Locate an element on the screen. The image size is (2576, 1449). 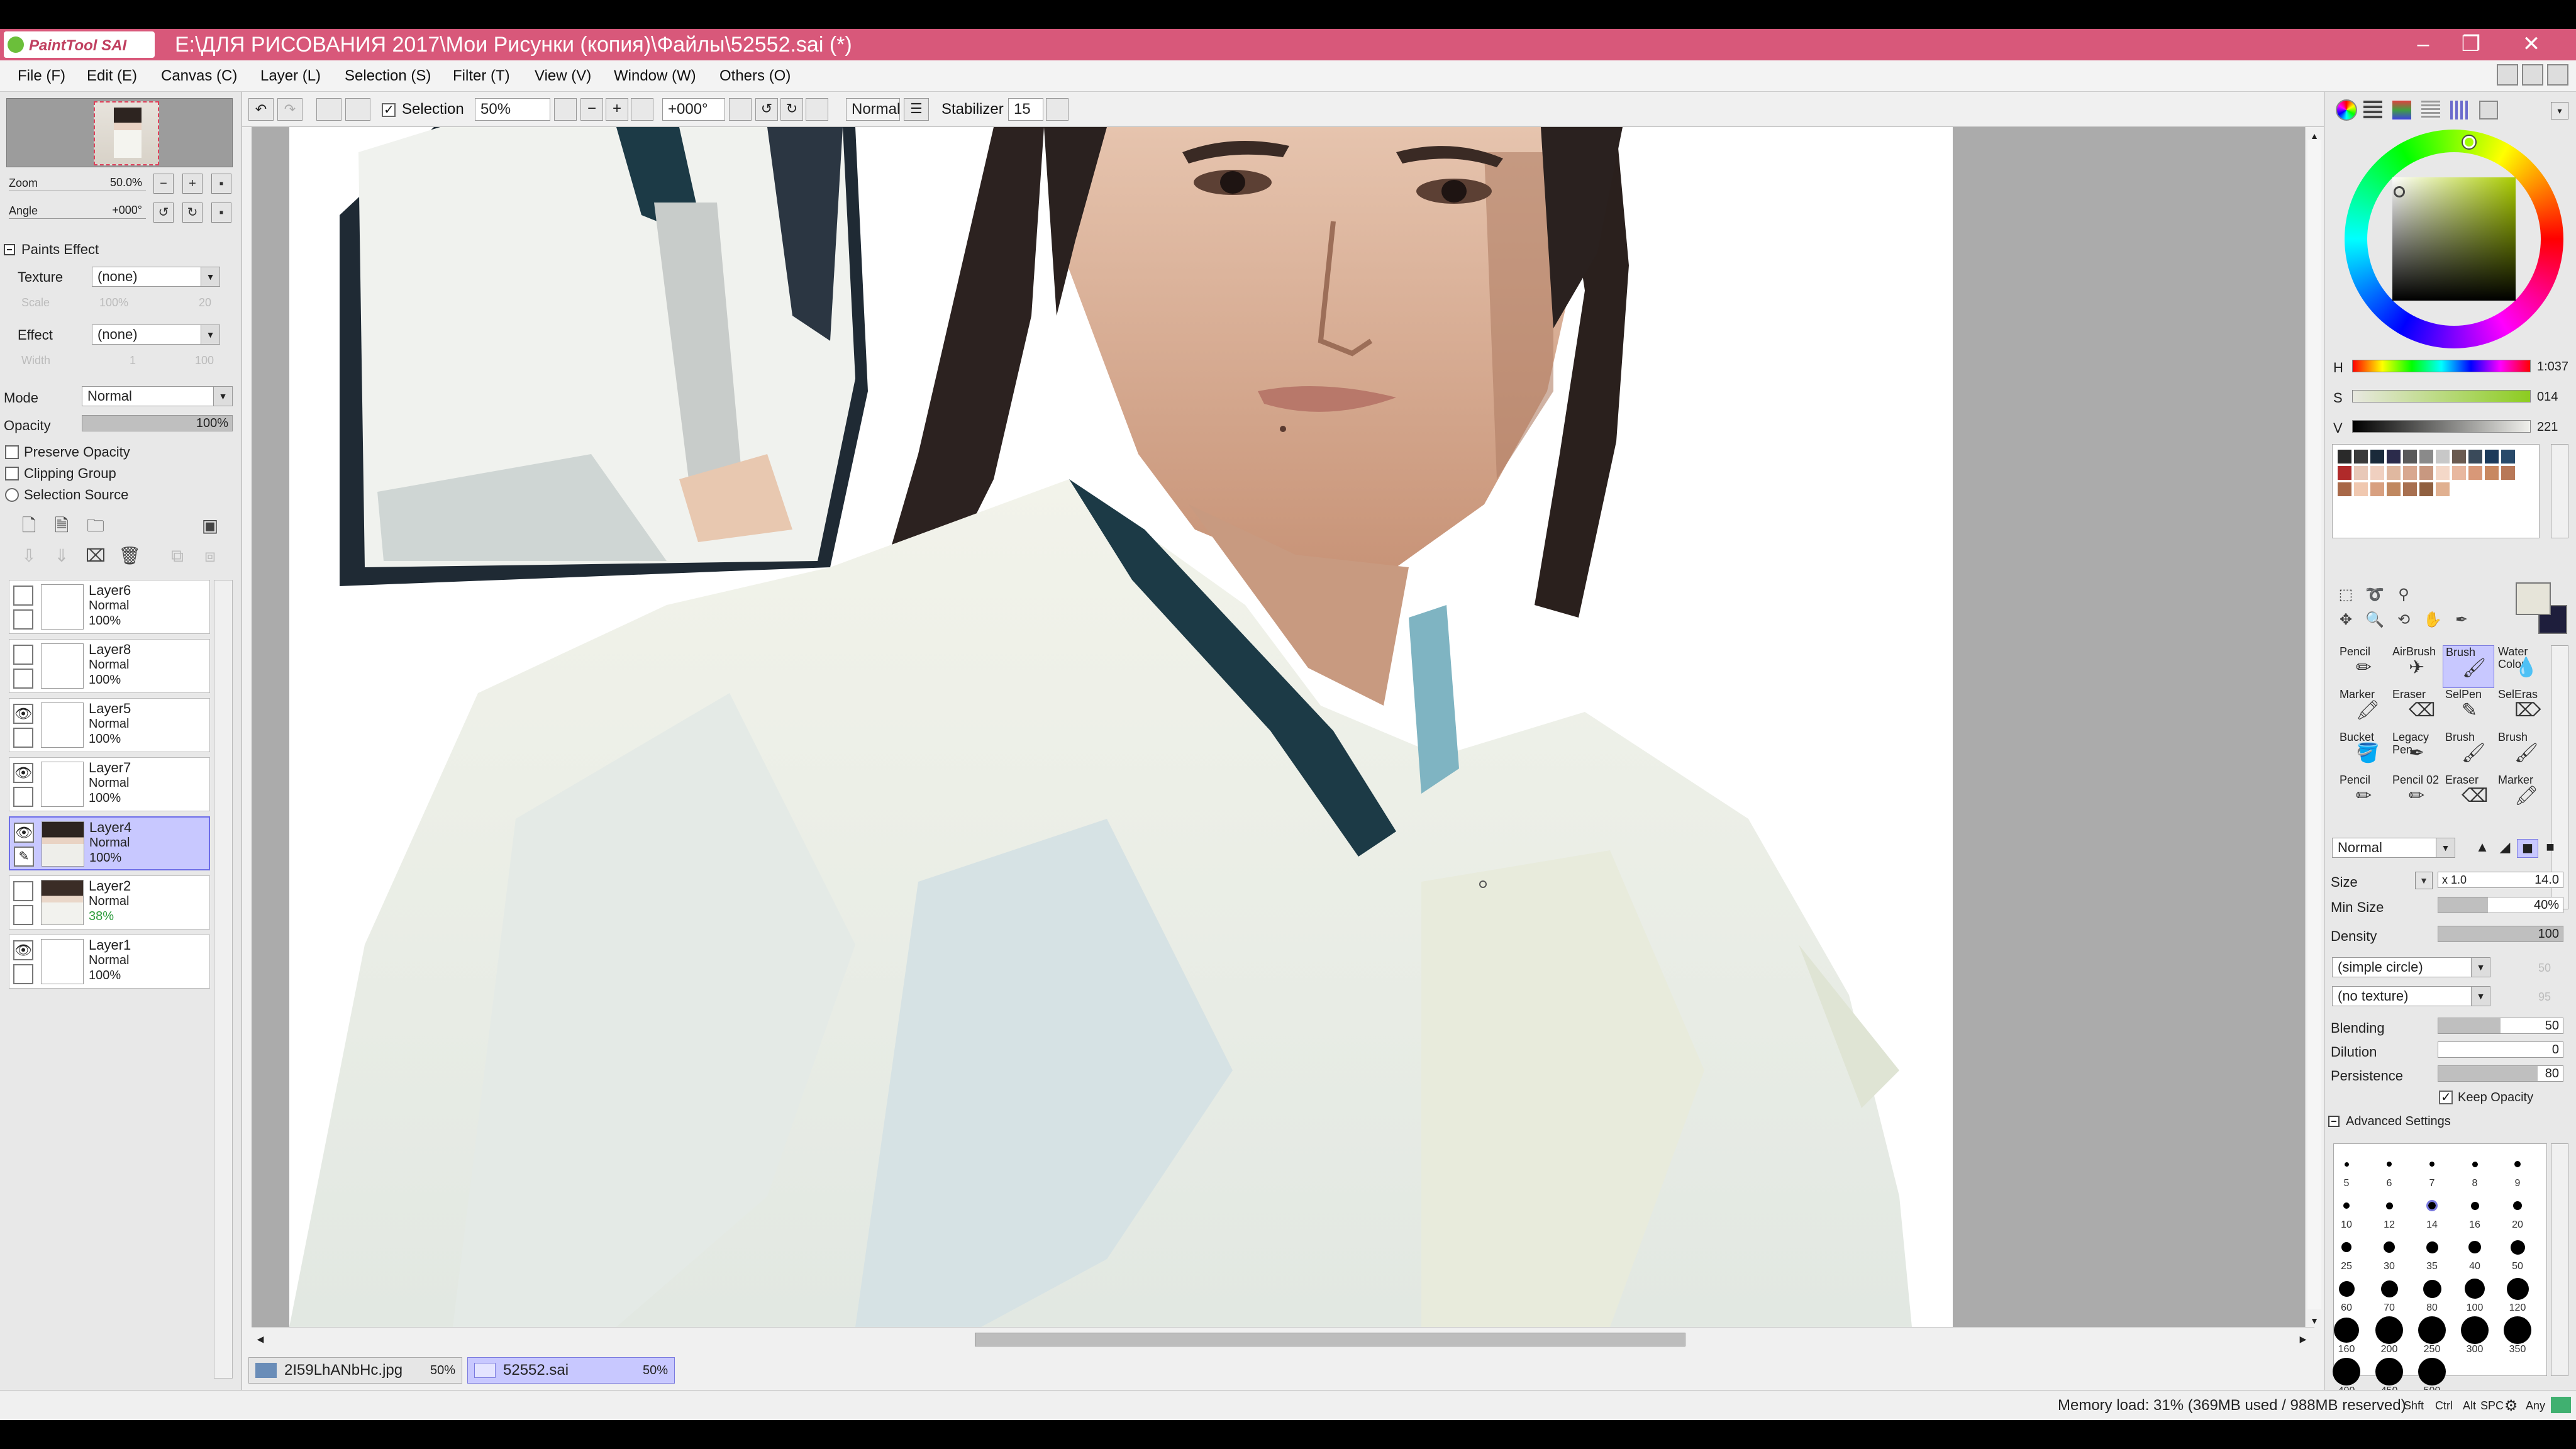
layer-row: Layer2 Normal 38% is located at coordinates (109, 902).